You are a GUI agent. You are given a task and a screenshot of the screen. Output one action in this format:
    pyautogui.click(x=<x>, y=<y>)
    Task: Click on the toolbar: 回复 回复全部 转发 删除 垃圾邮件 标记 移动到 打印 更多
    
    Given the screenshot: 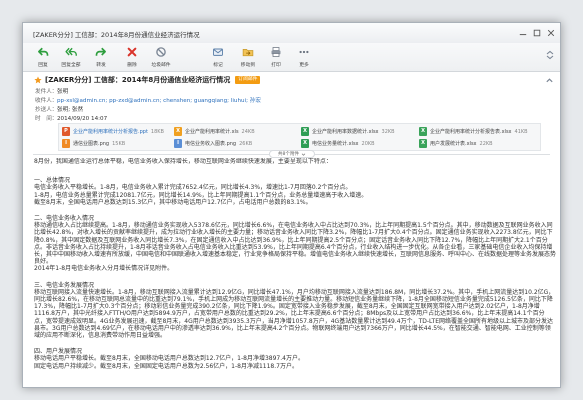 What is the action you would take?
    pyautogui.click(x=291, y=57)
    